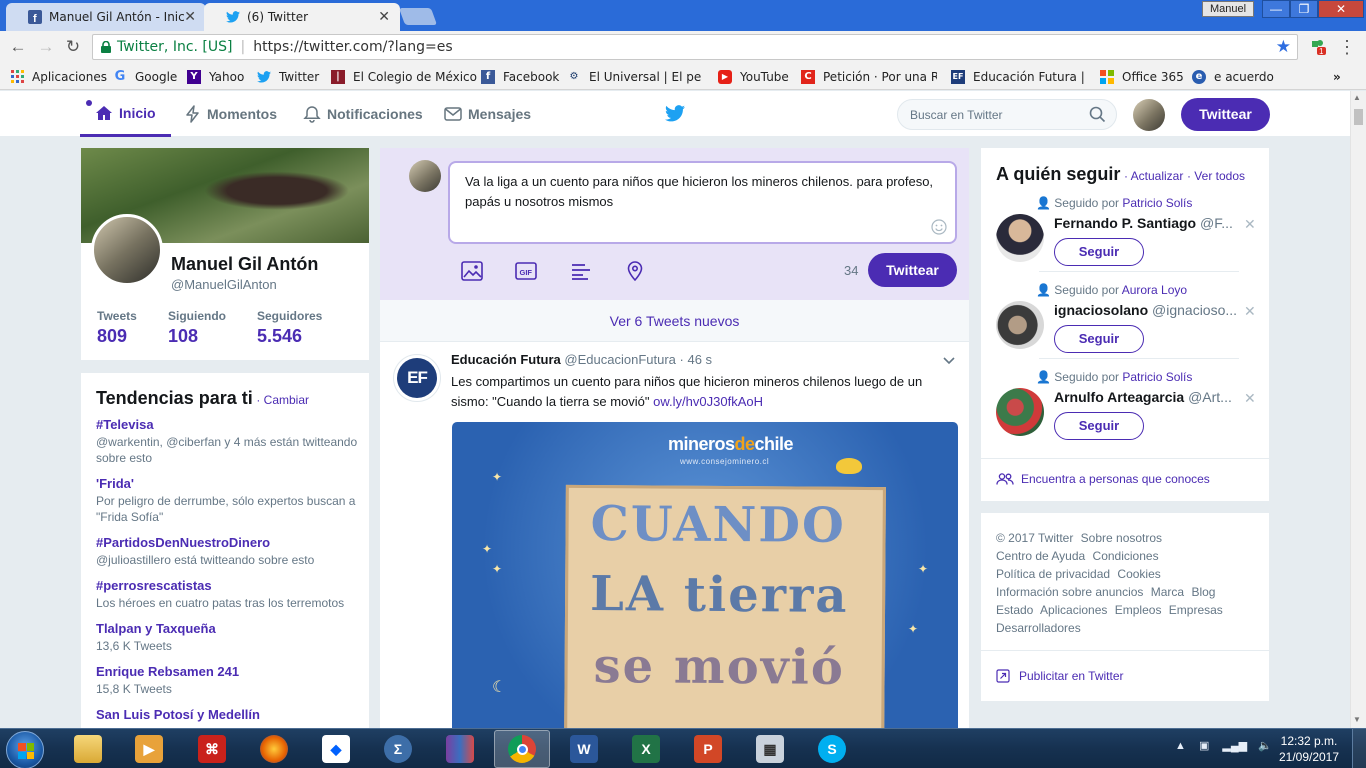  I want to click on find-people-link: Encuentra a personas que conoces, so click(1103, 479).